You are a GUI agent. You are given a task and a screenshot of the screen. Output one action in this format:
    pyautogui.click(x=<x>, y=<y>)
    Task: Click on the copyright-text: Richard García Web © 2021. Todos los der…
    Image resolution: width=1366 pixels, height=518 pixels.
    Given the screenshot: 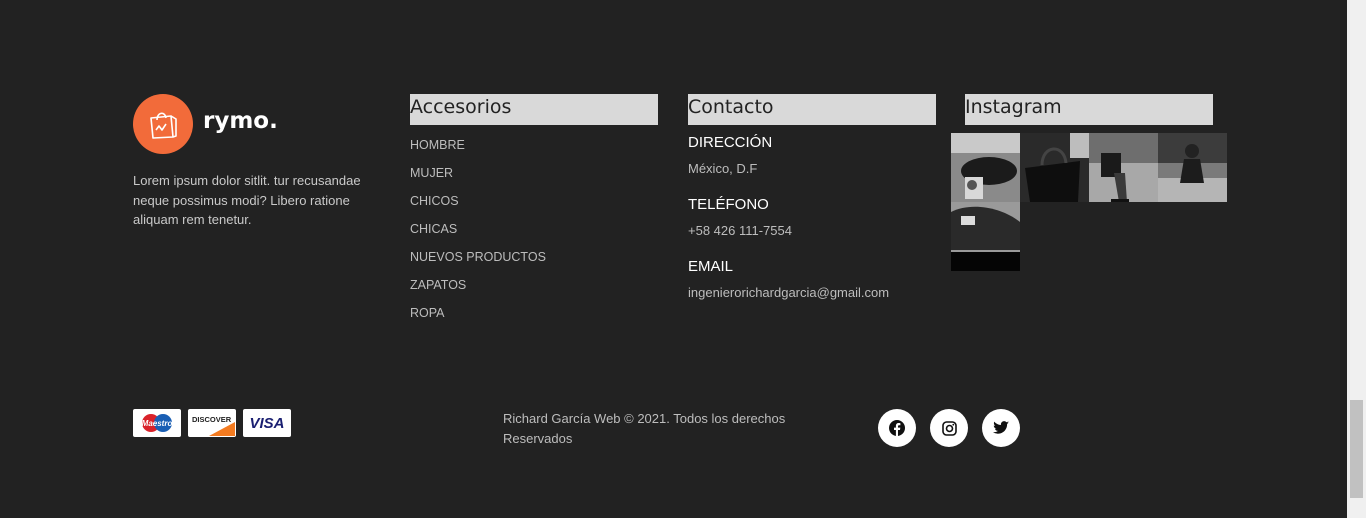 What is the action you would take?
    pyautogui.click(x=644, y=428)
    